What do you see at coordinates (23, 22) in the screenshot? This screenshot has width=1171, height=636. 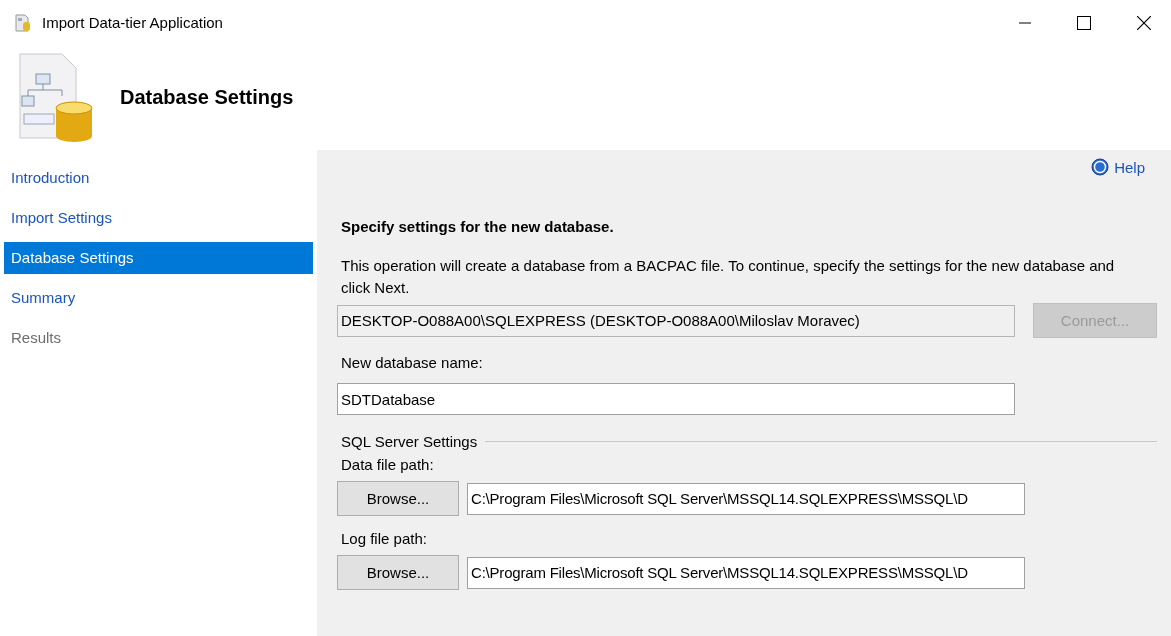 I see `app-icon` at bounding box center [23, 22].